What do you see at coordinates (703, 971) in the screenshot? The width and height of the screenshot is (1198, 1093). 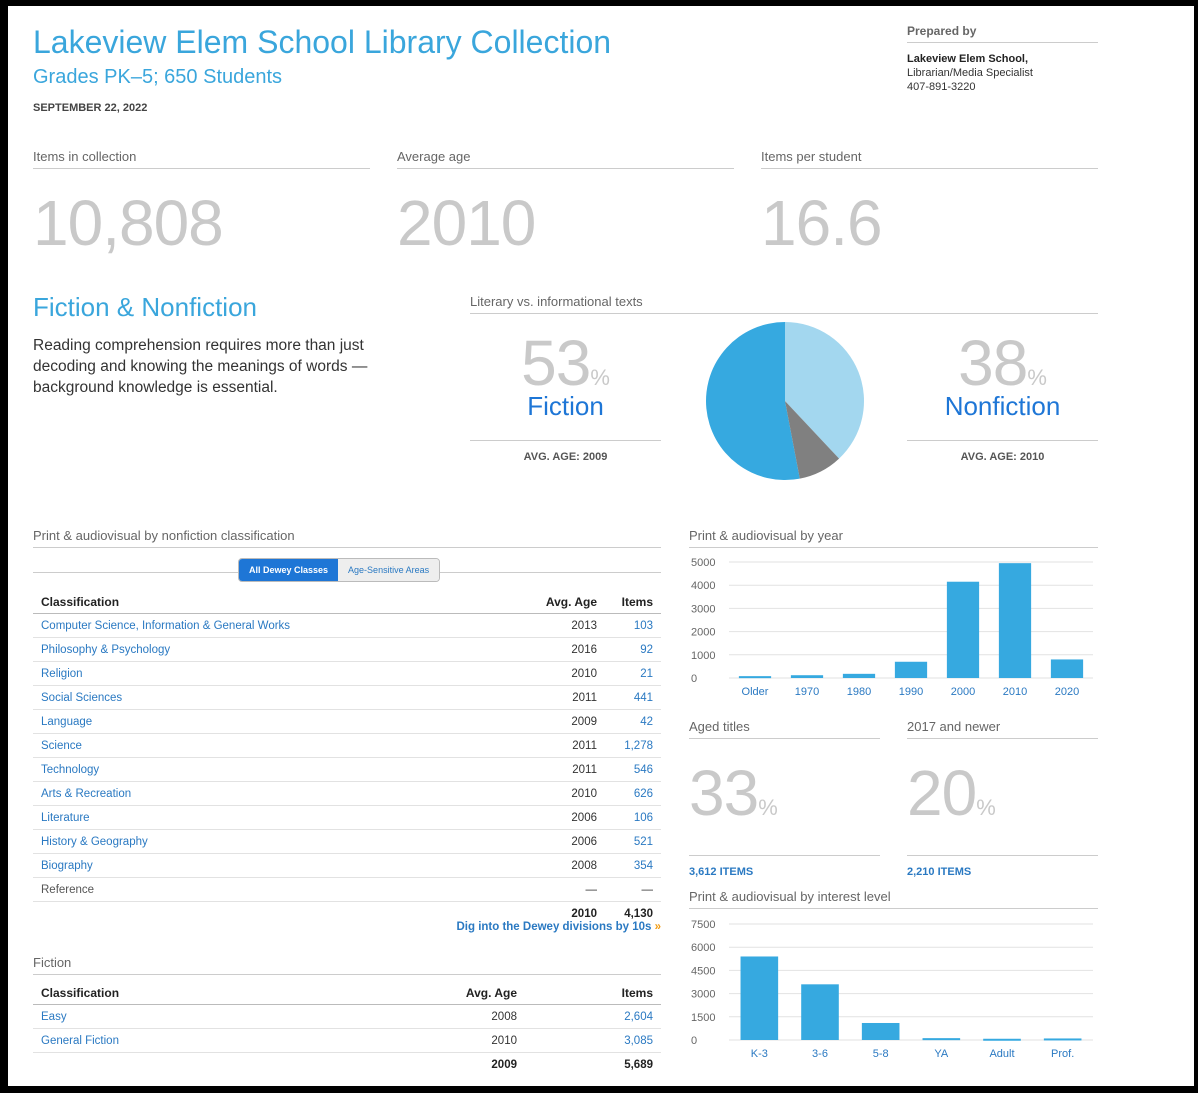 I see `y-tick-label: 4500` at bounding box center [703, 971].